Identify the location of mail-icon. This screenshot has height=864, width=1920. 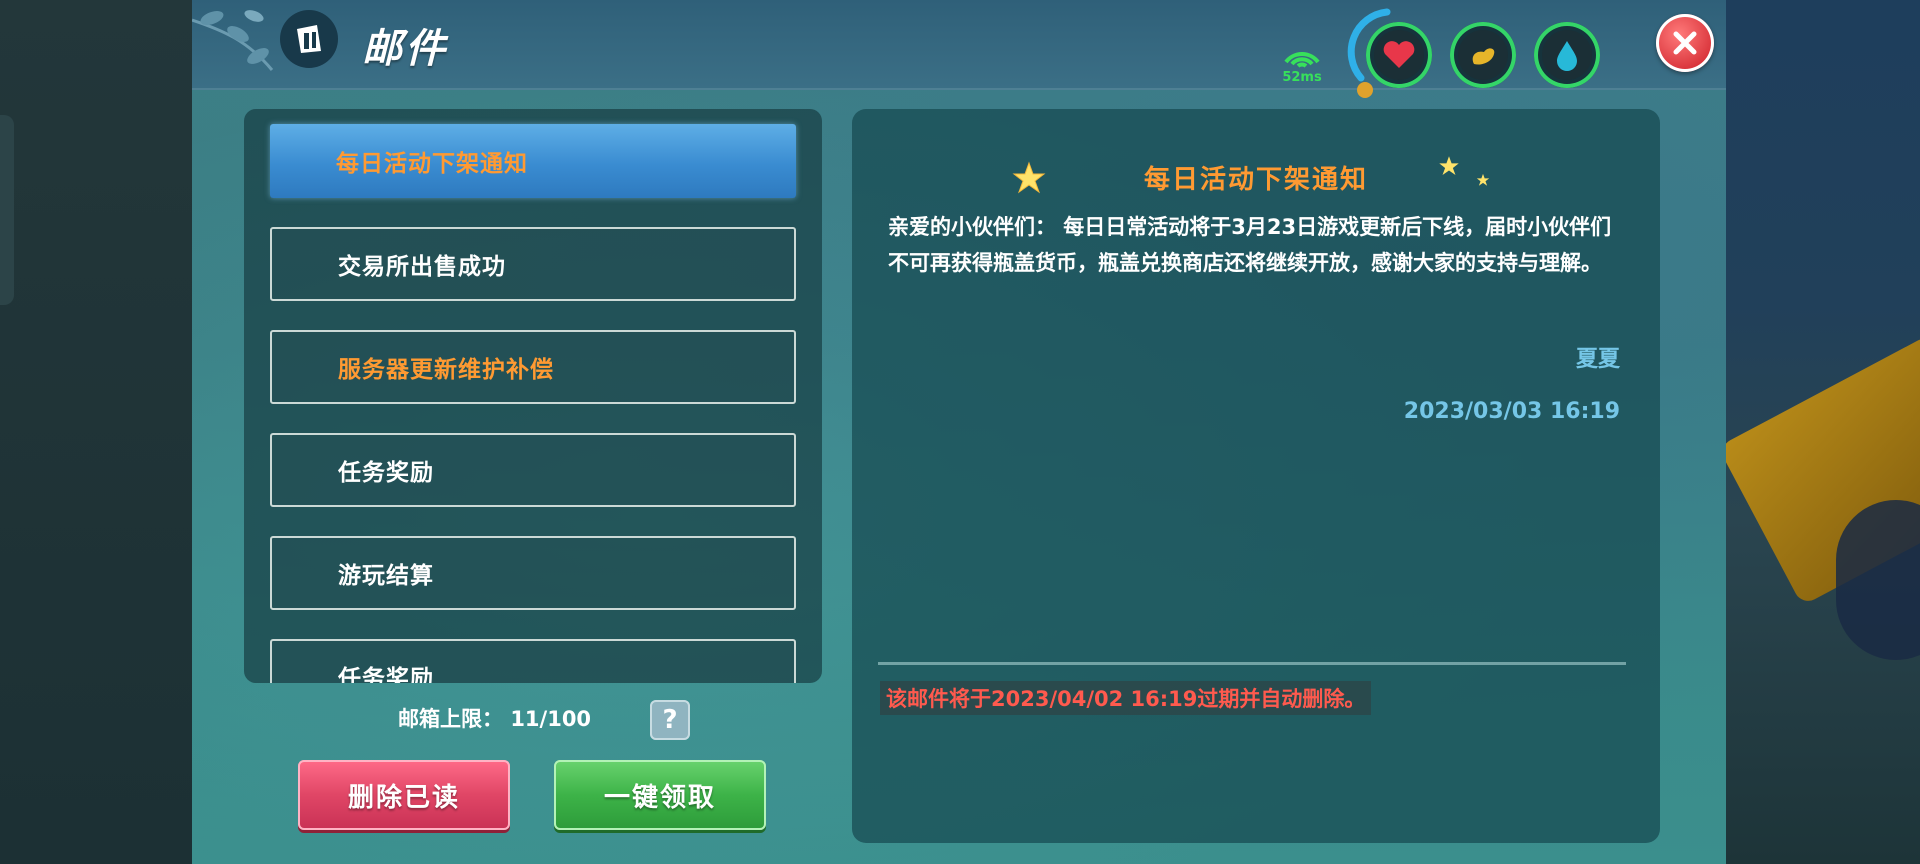
(309, 39).